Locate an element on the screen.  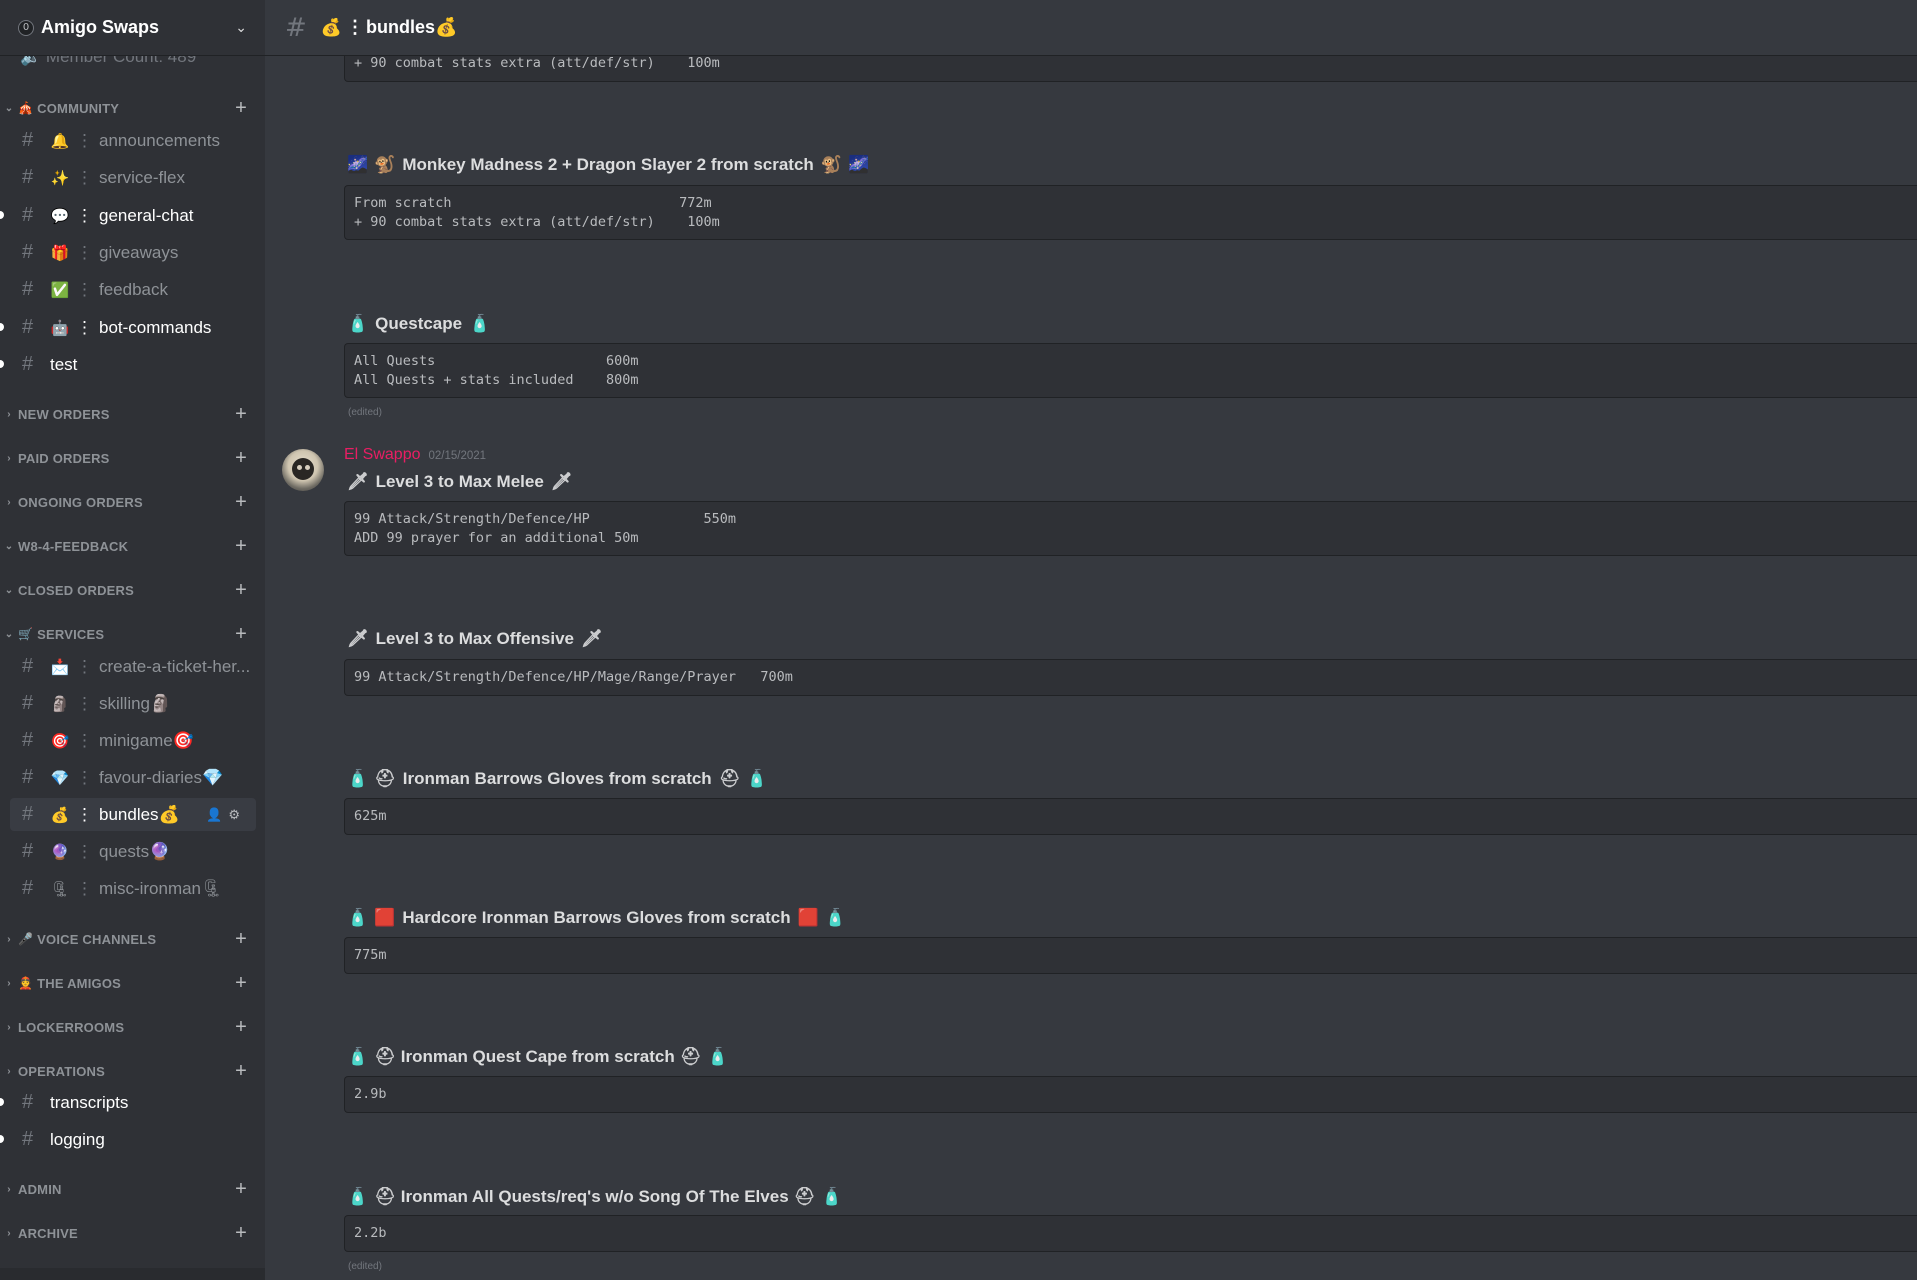
channel-announcements: # 🔔 ⋮ announcements is located at coordinates (133, 140).